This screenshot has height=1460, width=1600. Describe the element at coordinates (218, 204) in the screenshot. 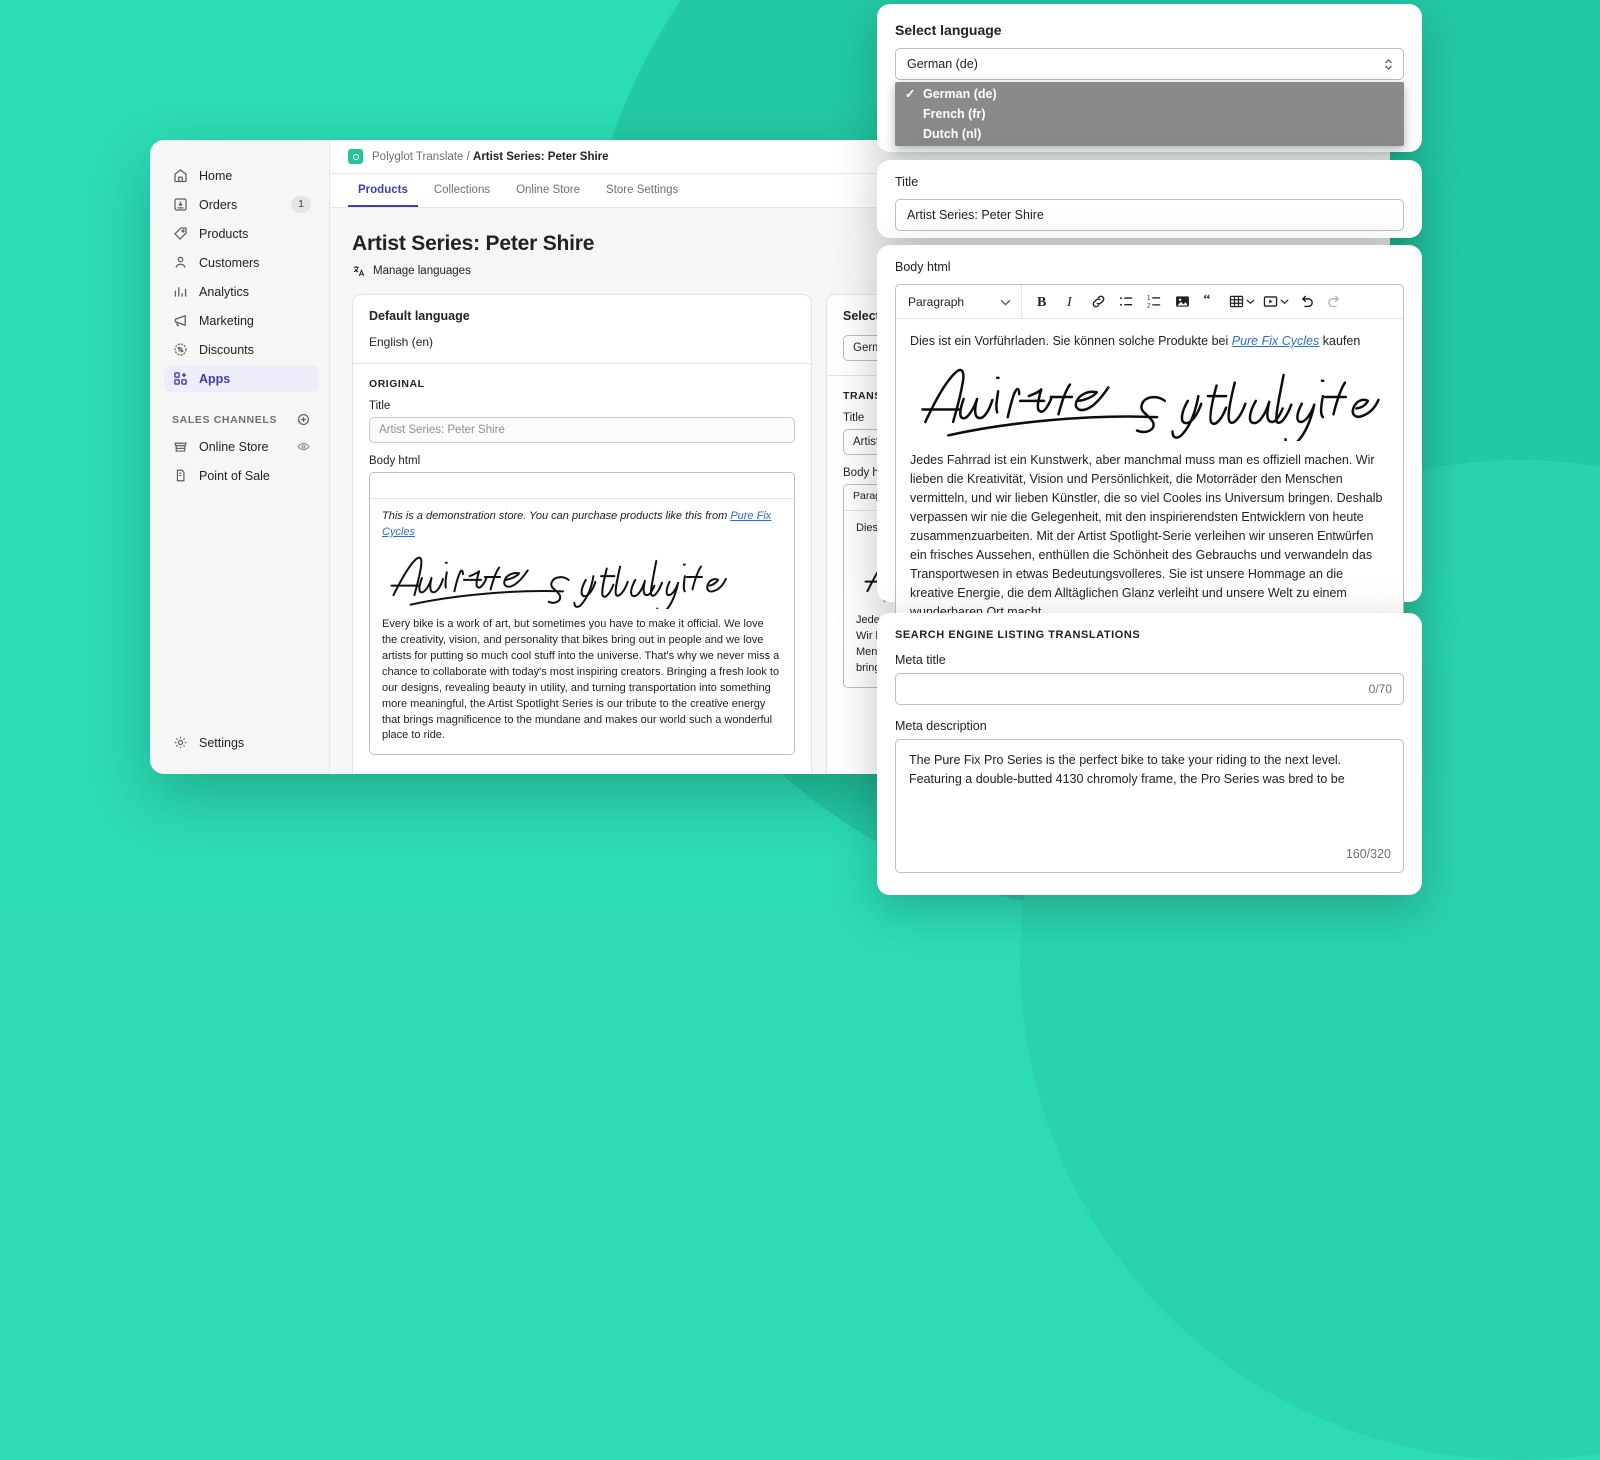

I see `sidebar-item-label: Orders` at that location.